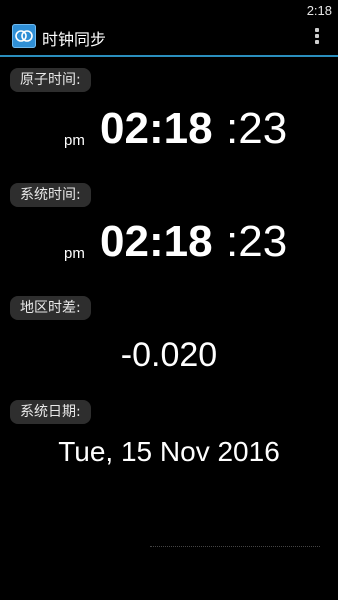 Image resolution: width=338 pixels, height=600 pixels. Describe the element at coordinates (169, 355) in the screenshot. I see `time-difference-value: -0.020` at that location.